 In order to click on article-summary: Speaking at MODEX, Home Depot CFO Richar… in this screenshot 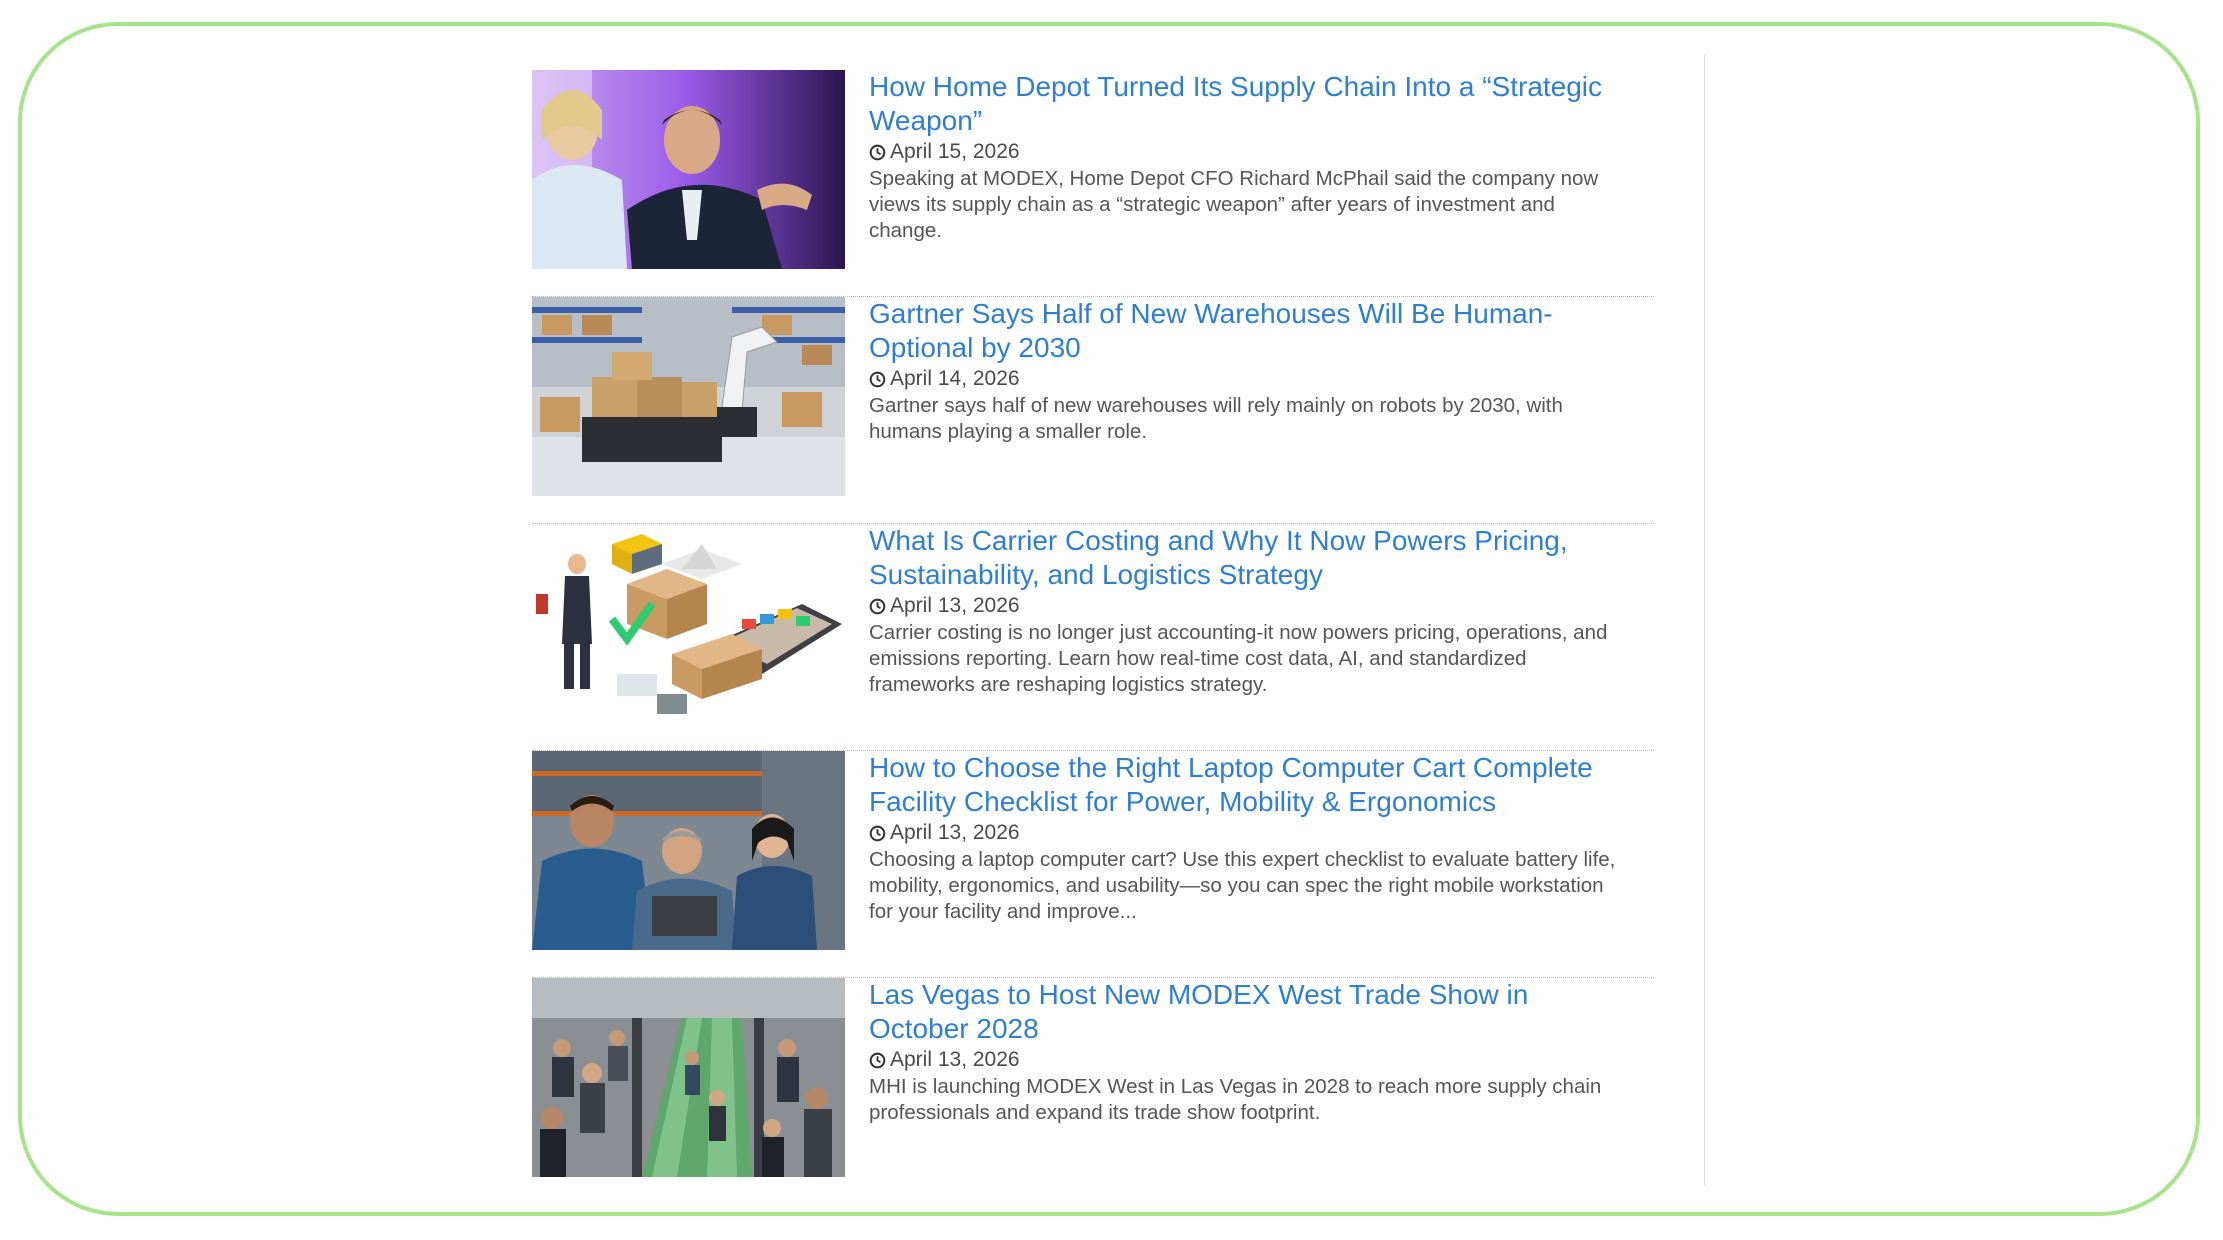, I will do `click(1234, 204)`.